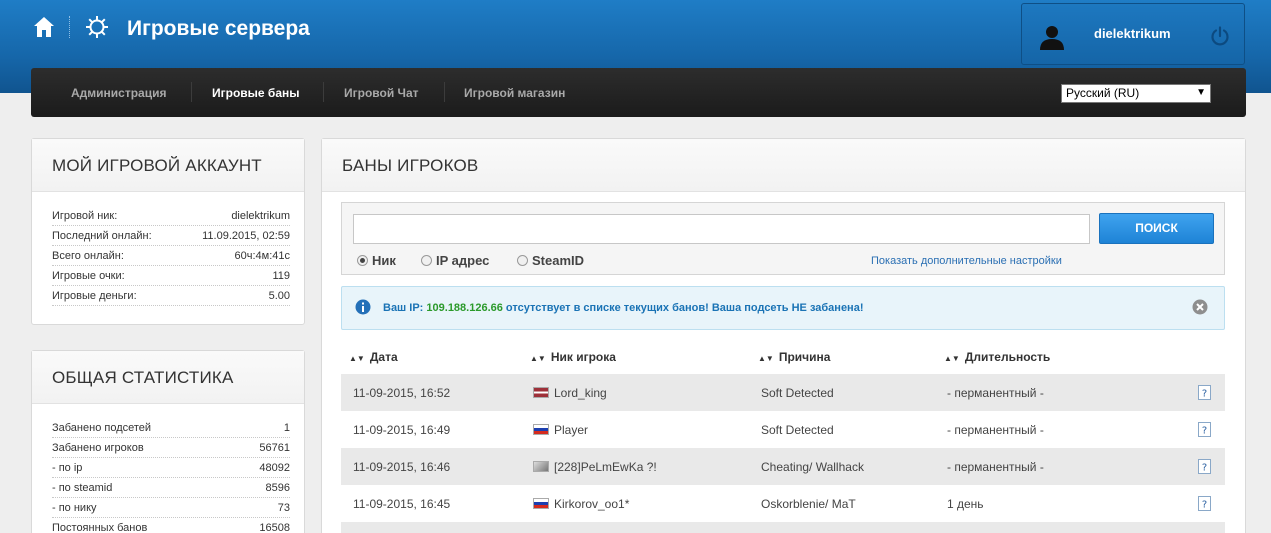 This screenshot has height=533, width=1271. I want to click on column-label: Длительность, so click(1007, 357).